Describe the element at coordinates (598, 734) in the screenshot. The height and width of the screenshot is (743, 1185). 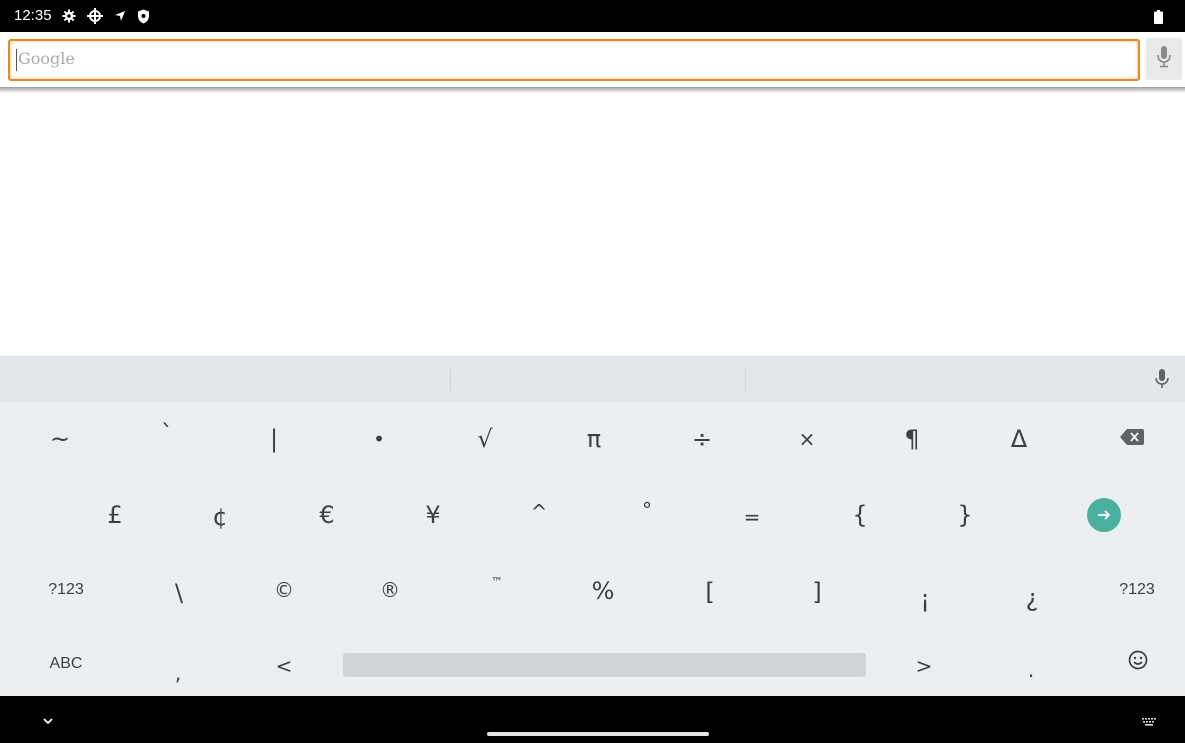
I see `home-gesture-handle` at that location.